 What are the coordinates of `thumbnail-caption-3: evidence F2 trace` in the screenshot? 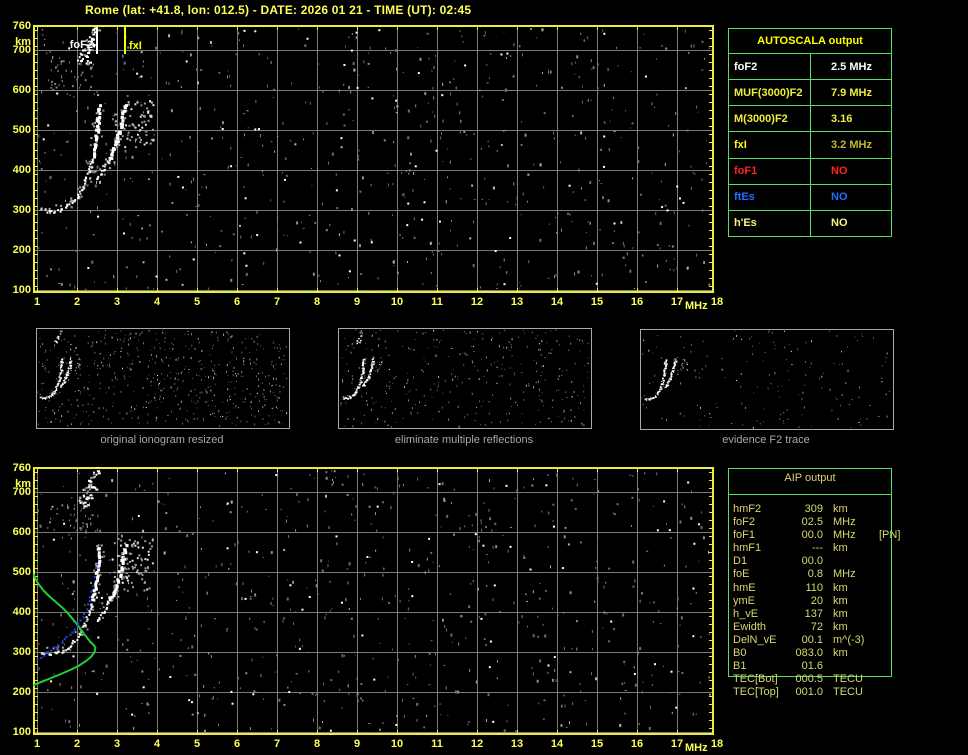 It's located at (766, 440).